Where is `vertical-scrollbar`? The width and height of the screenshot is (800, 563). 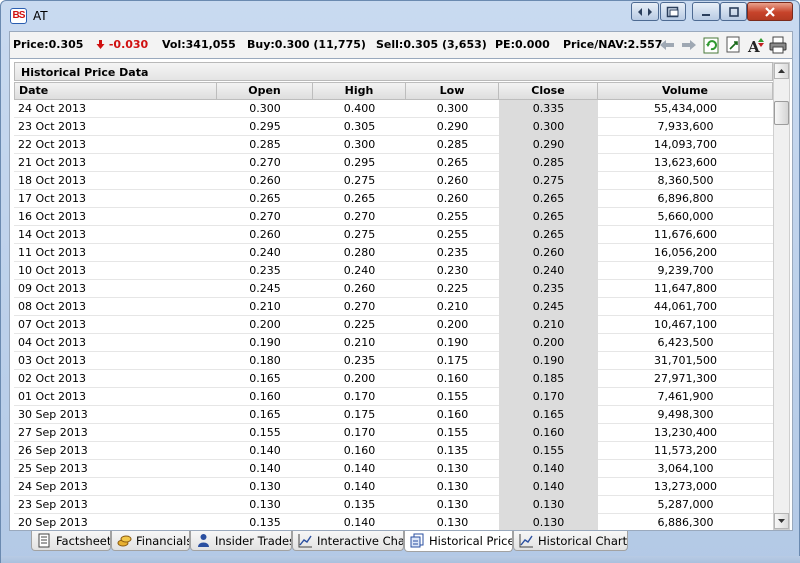 vertical-scrollbar is located at coordinates (781, 296).